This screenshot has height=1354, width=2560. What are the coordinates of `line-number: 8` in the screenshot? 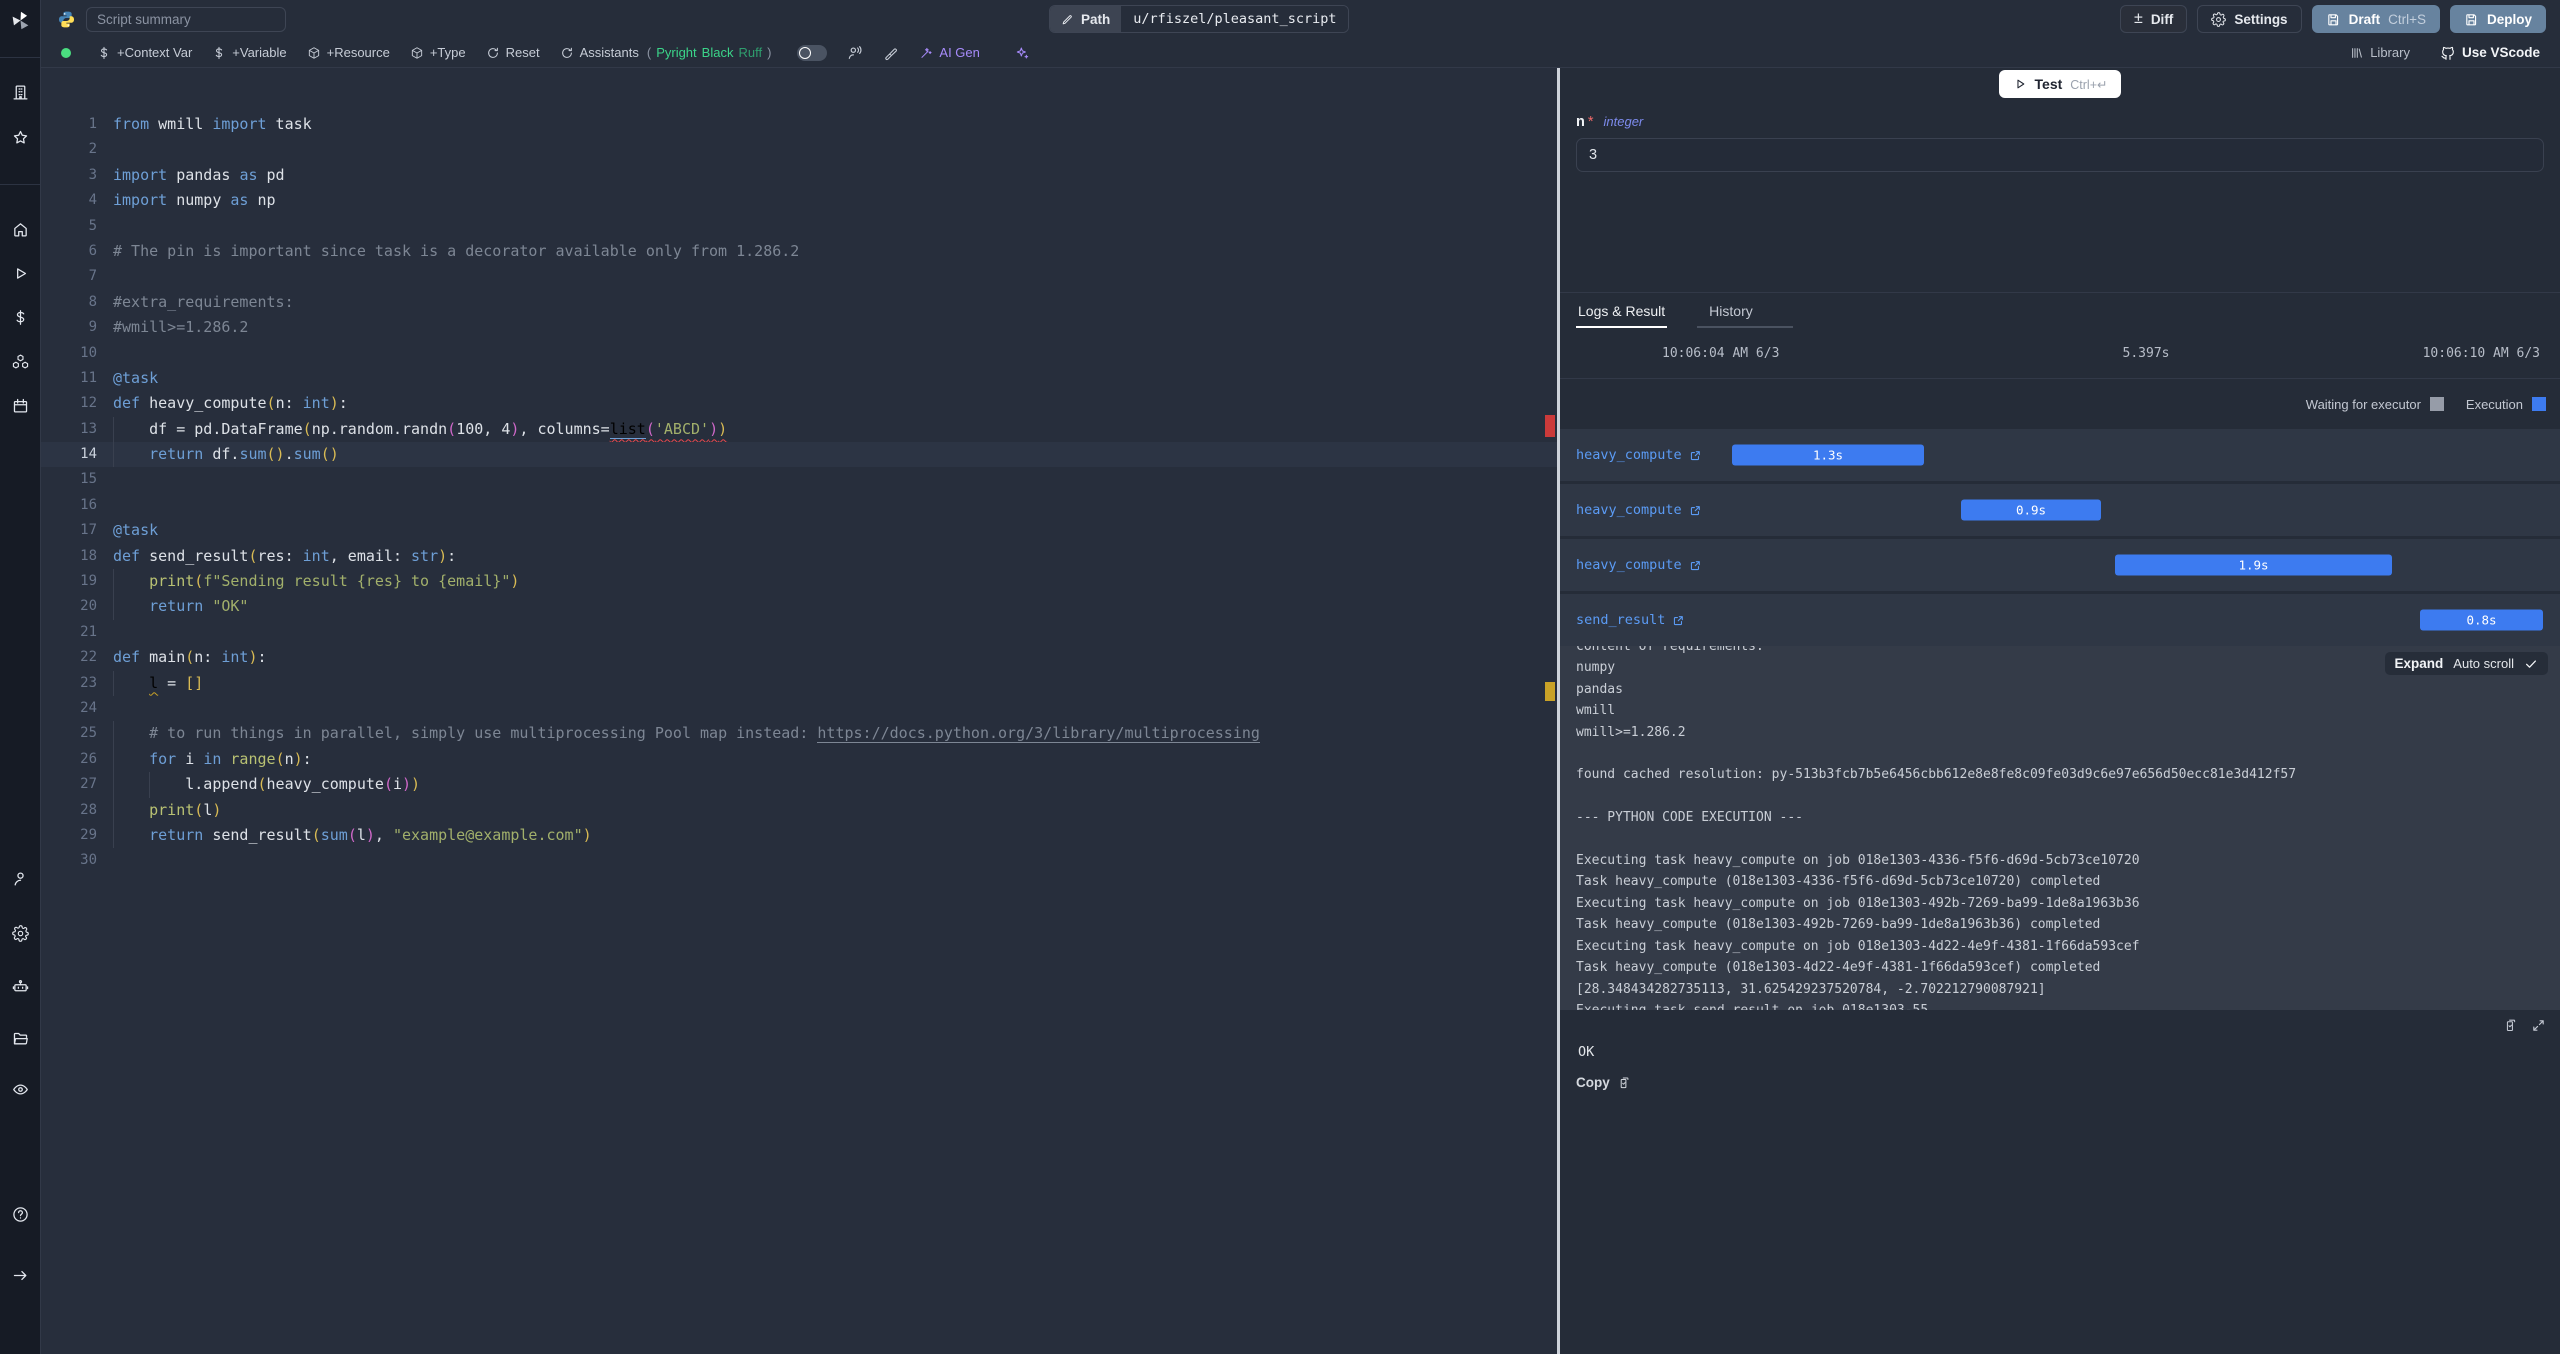 It's located at (92, 301).